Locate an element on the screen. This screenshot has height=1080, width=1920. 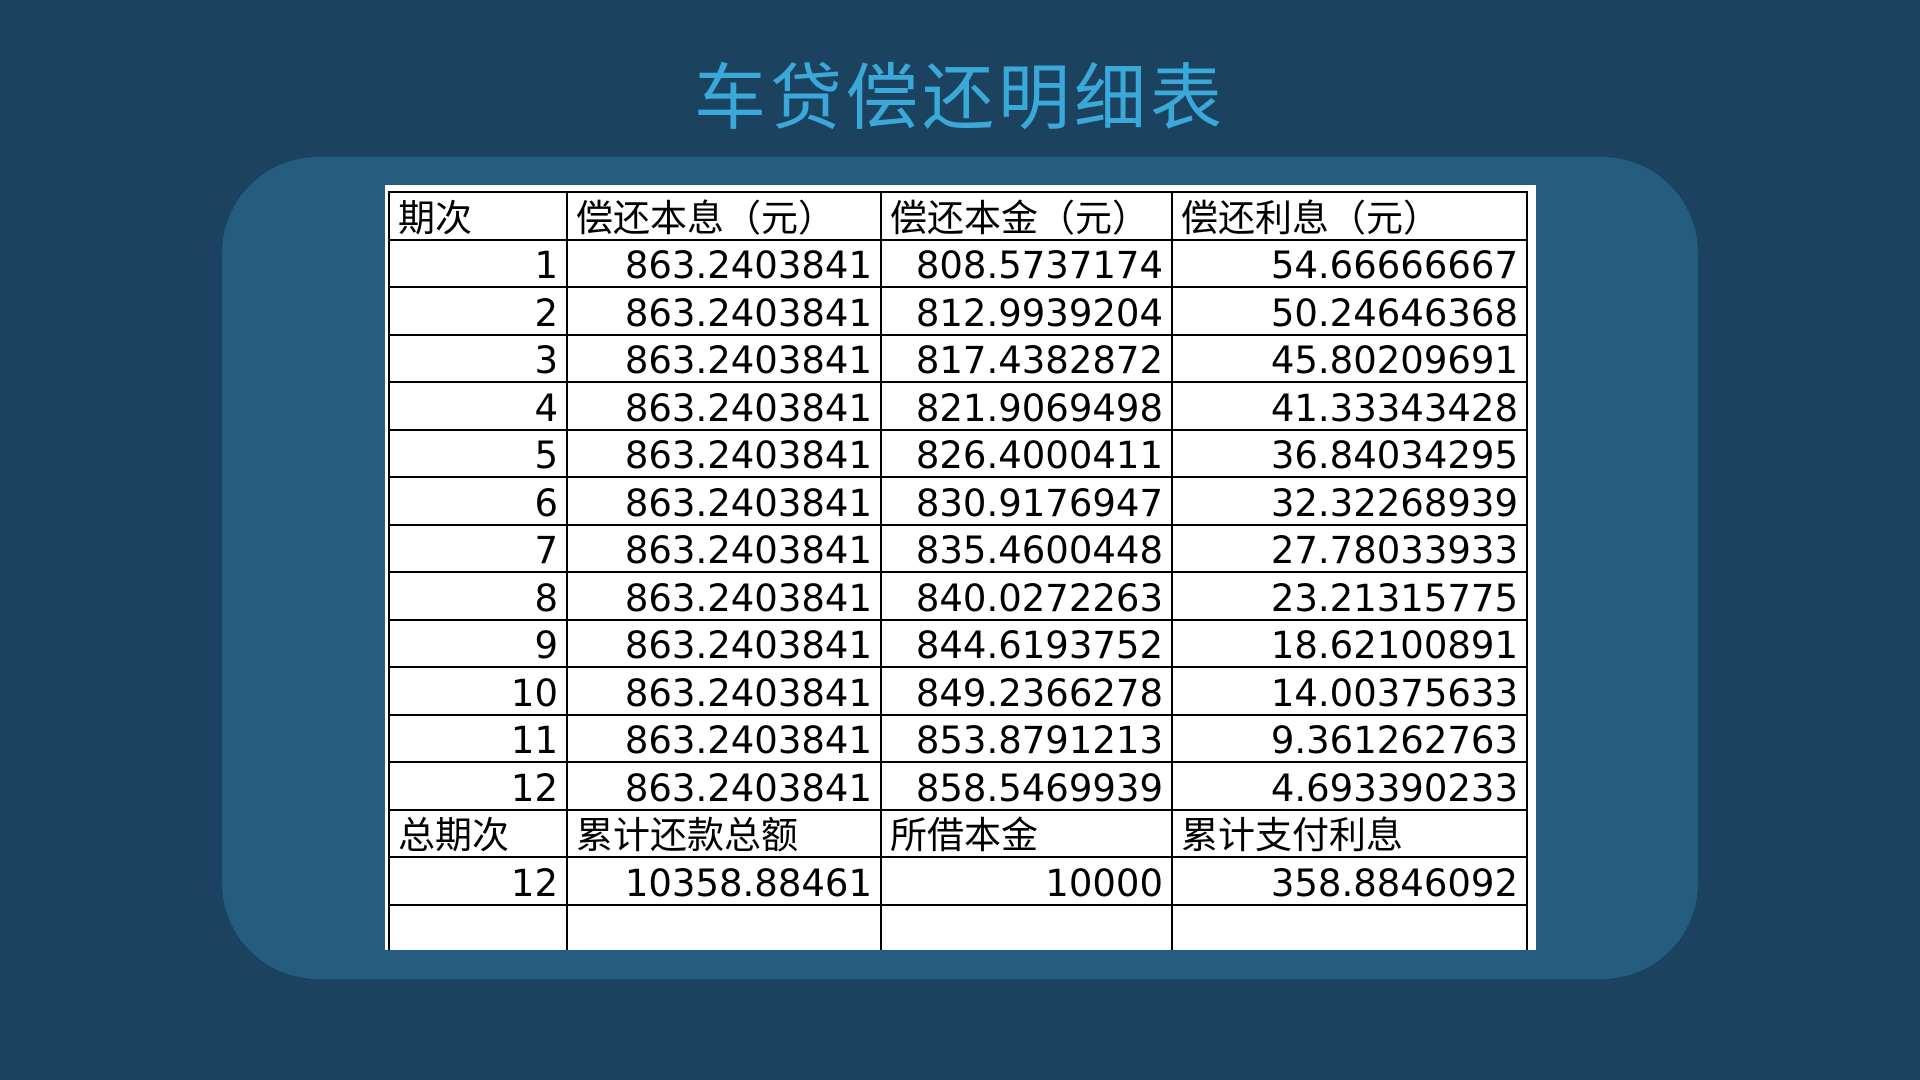
summary-value-total-periods: 12 is located at coordinates (478, 881).